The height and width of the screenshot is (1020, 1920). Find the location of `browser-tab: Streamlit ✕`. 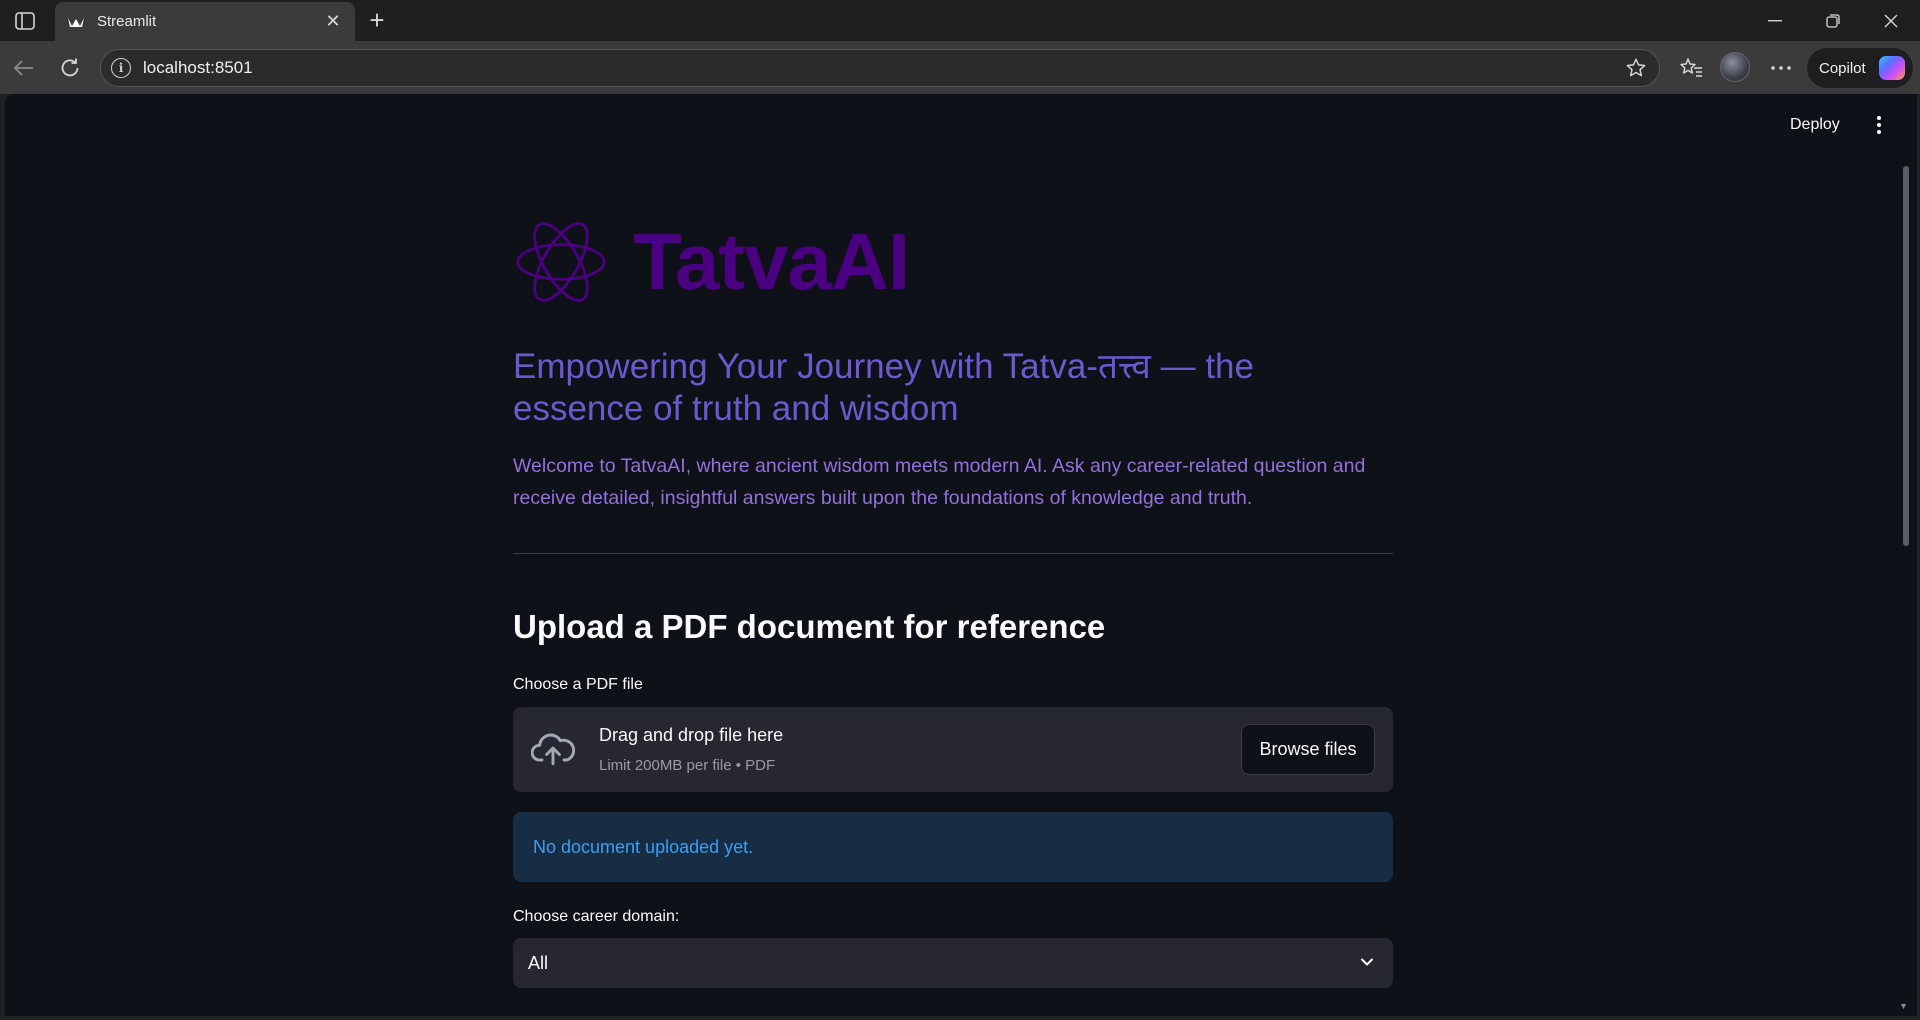

browser-tab: Streamlit ✕ is located at coordinates (205, 21).